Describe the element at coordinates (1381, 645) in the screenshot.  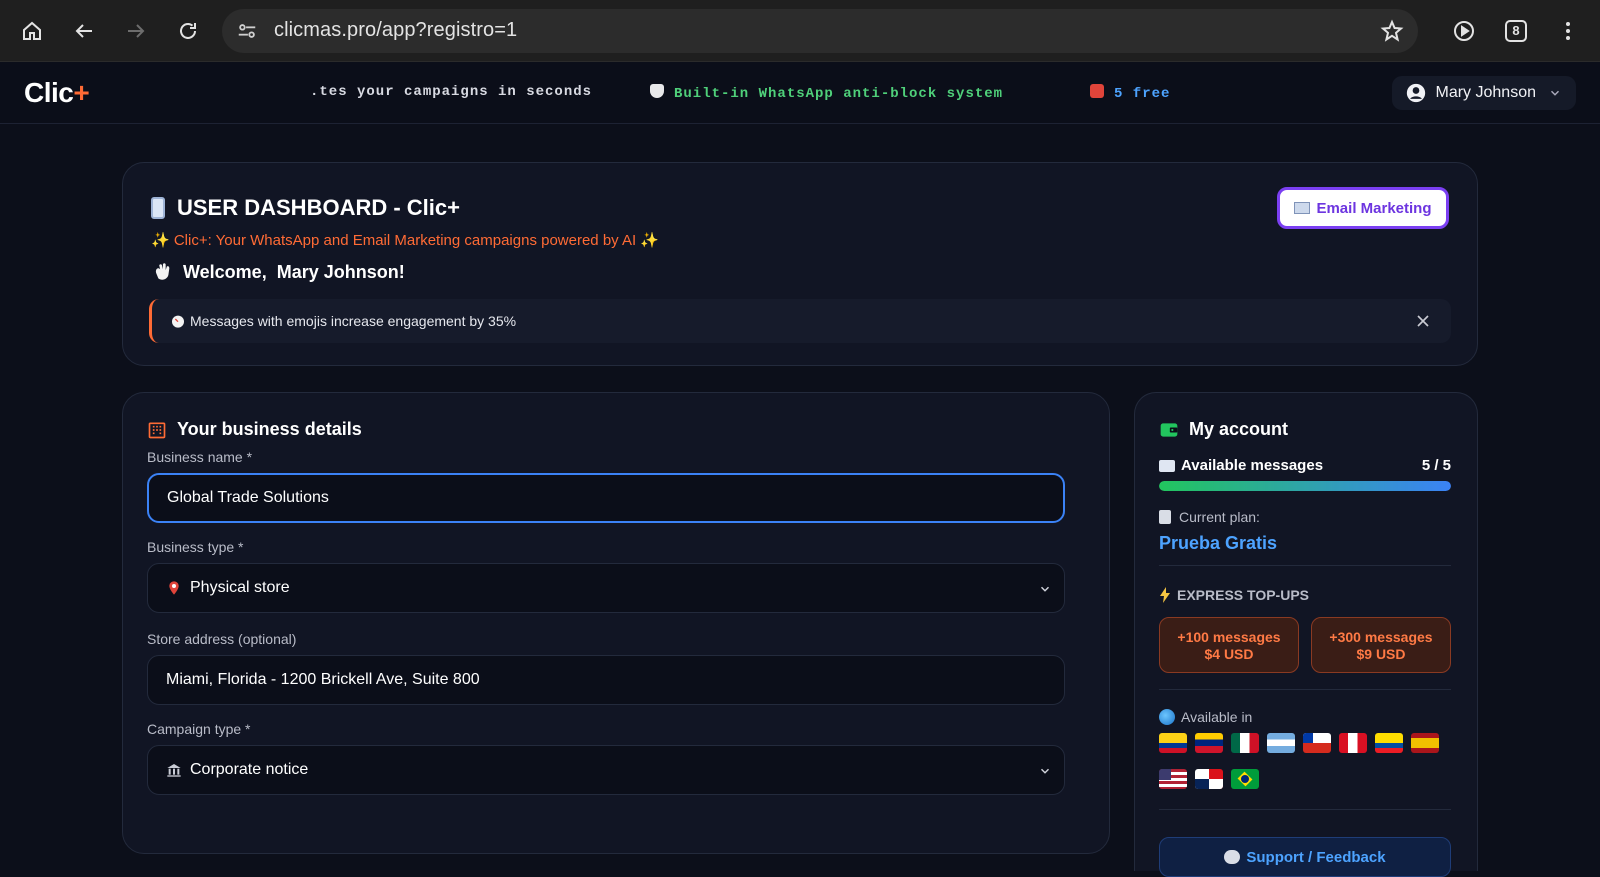
I see `topup-300-button: +300 messages $9 USD` at that location.